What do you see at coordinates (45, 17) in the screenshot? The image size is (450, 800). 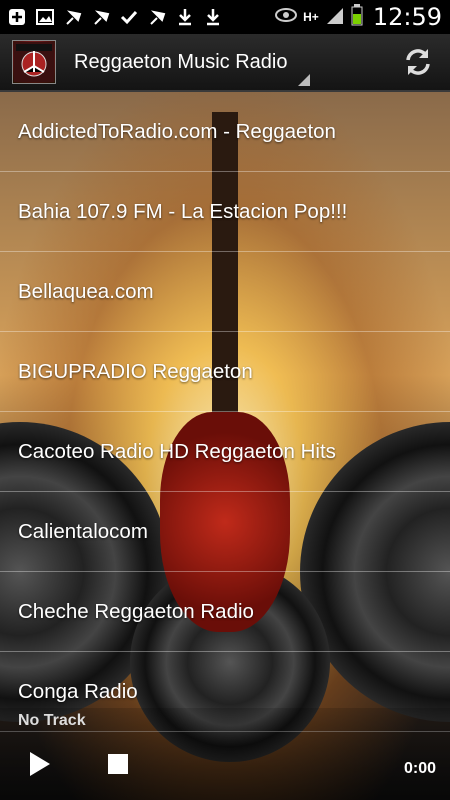 I see `image-icon` at bounding box center [45, 17].